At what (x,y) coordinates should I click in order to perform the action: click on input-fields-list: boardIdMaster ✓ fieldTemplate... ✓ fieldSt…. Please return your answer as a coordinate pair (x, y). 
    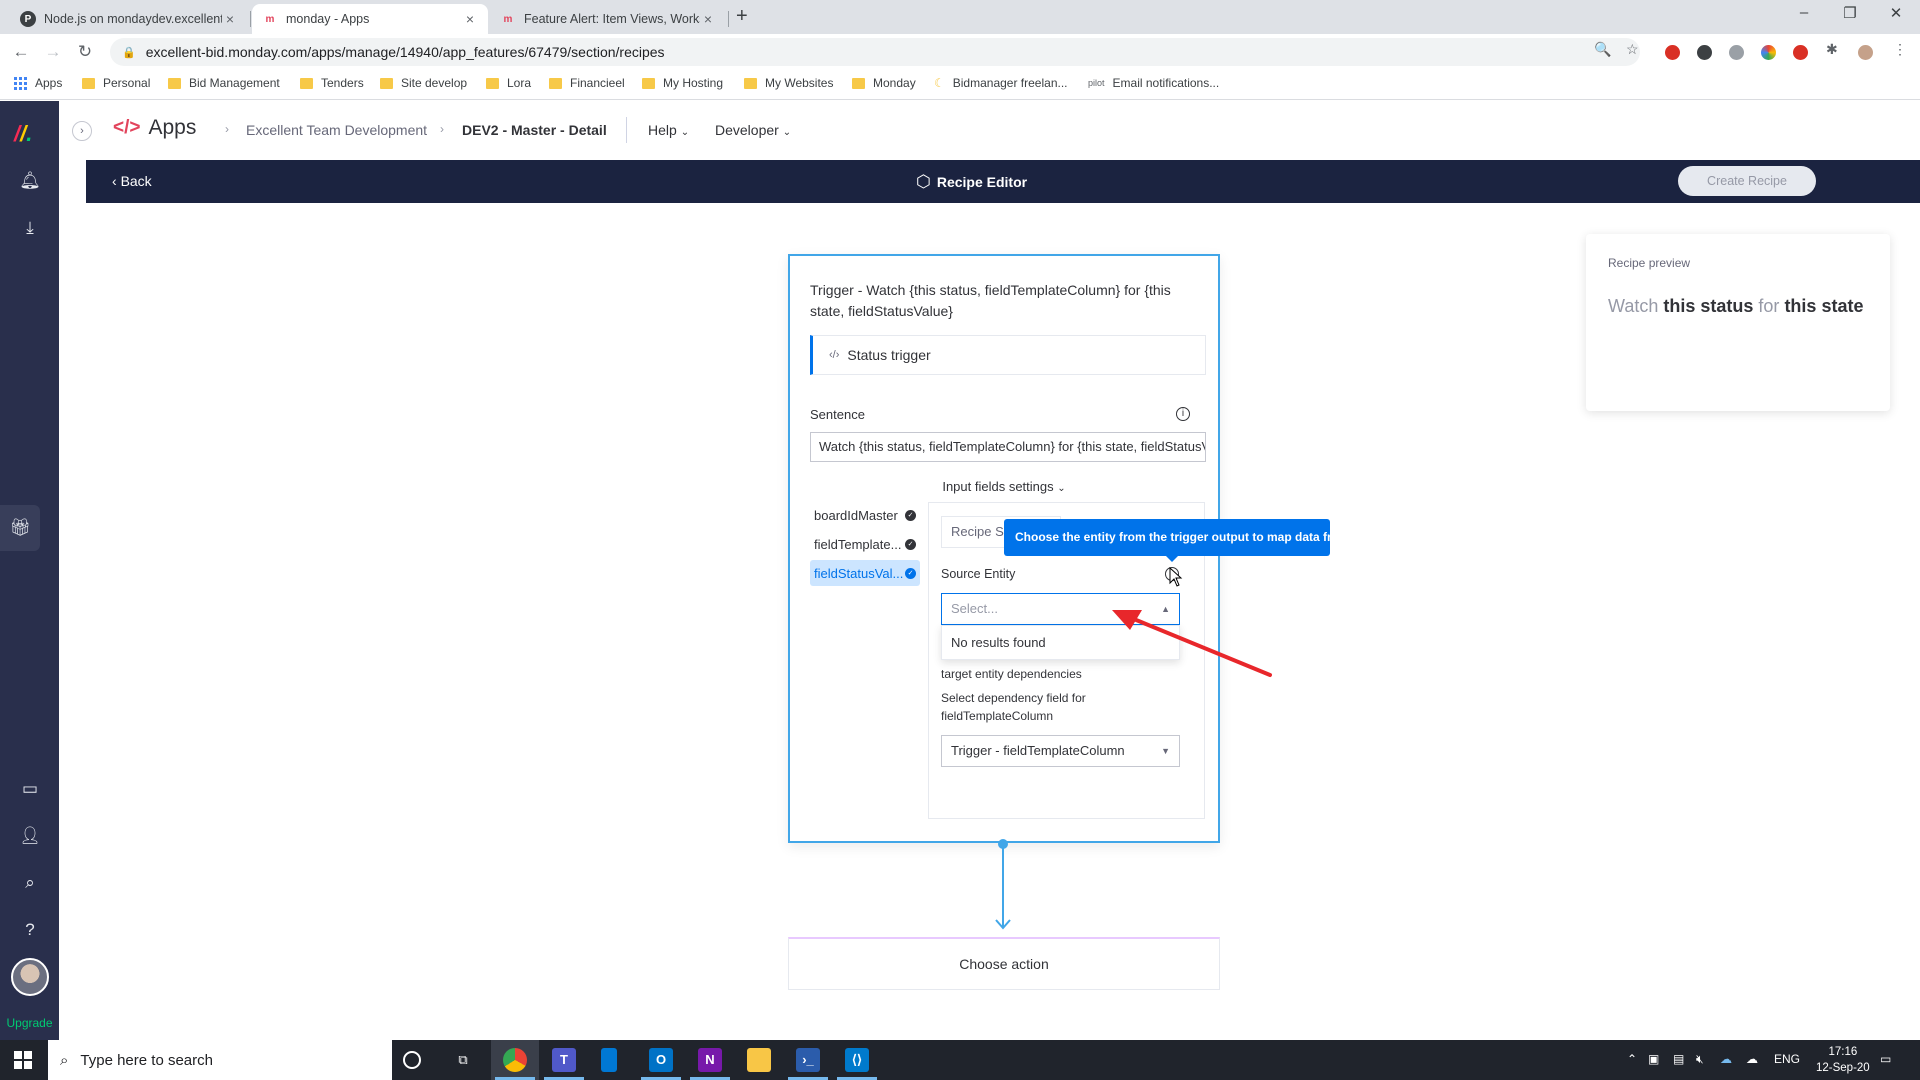
    Looking at the image, I should click on (865, 545).